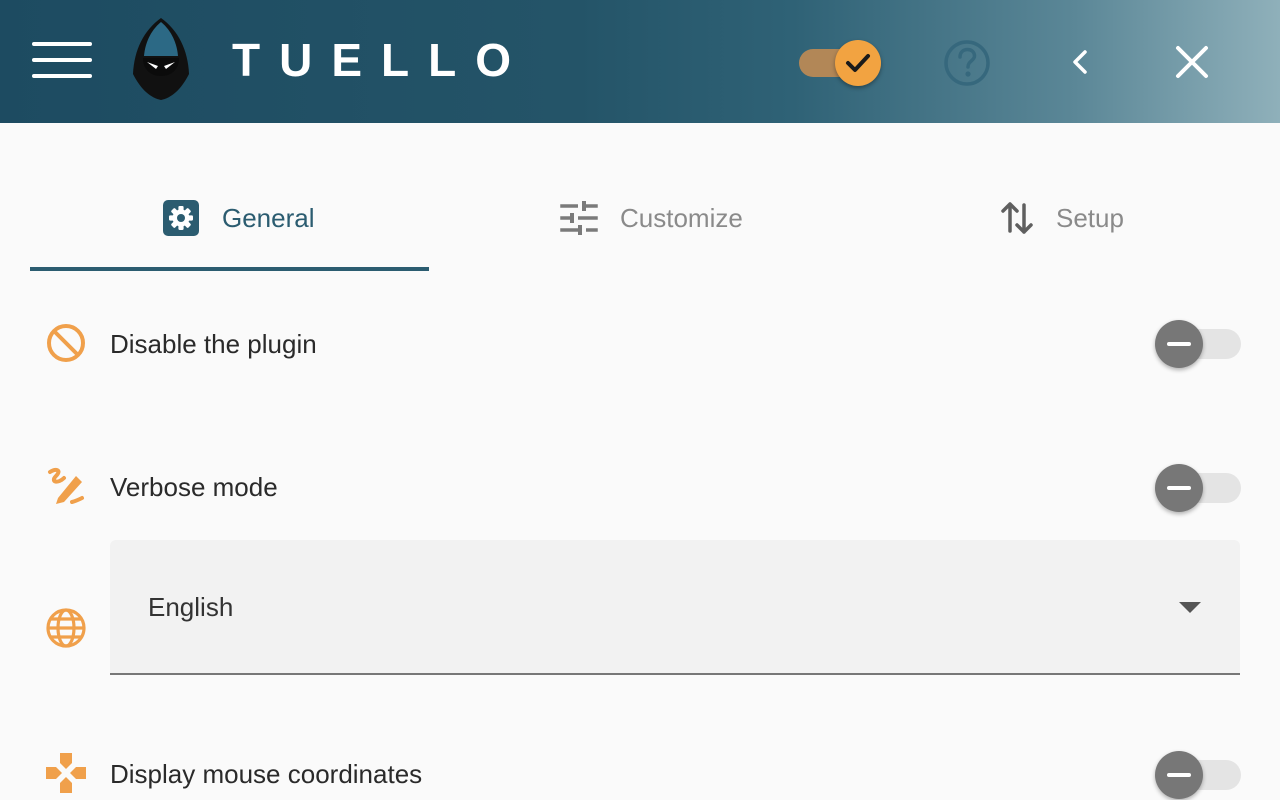 Image resolution: width=1280 pixels, height=800 pixels. Describe the element at coordinates (213, 344) in the screenshot. I see `disable-plugin-label: Disable the plugin` at that location.